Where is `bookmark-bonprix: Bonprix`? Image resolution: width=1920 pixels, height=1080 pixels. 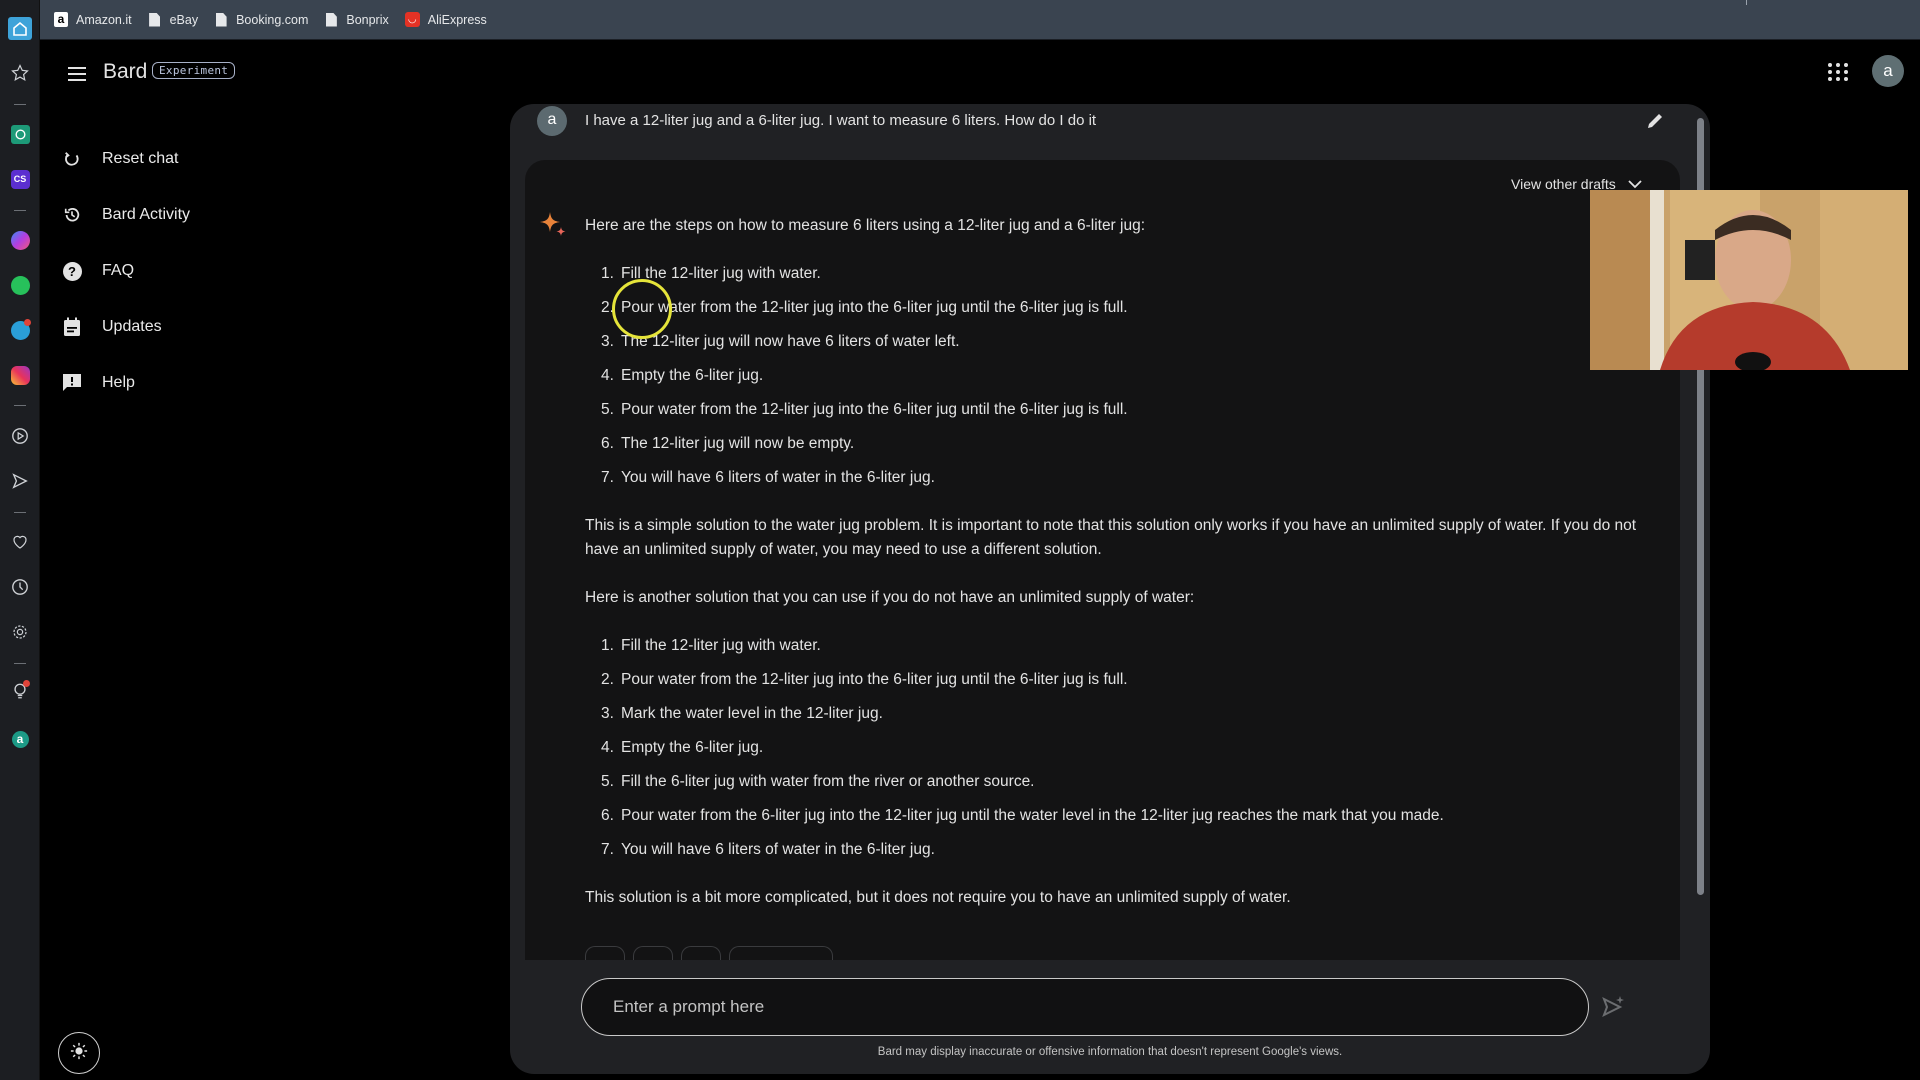
bookmark-bonprix: Bonprix is located at coordinates (356, 20).